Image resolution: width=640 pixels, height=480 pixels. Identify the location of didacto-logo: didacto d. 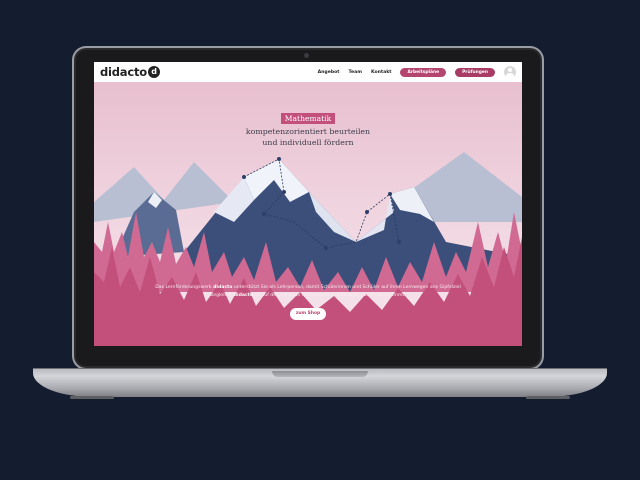
(130, 72).